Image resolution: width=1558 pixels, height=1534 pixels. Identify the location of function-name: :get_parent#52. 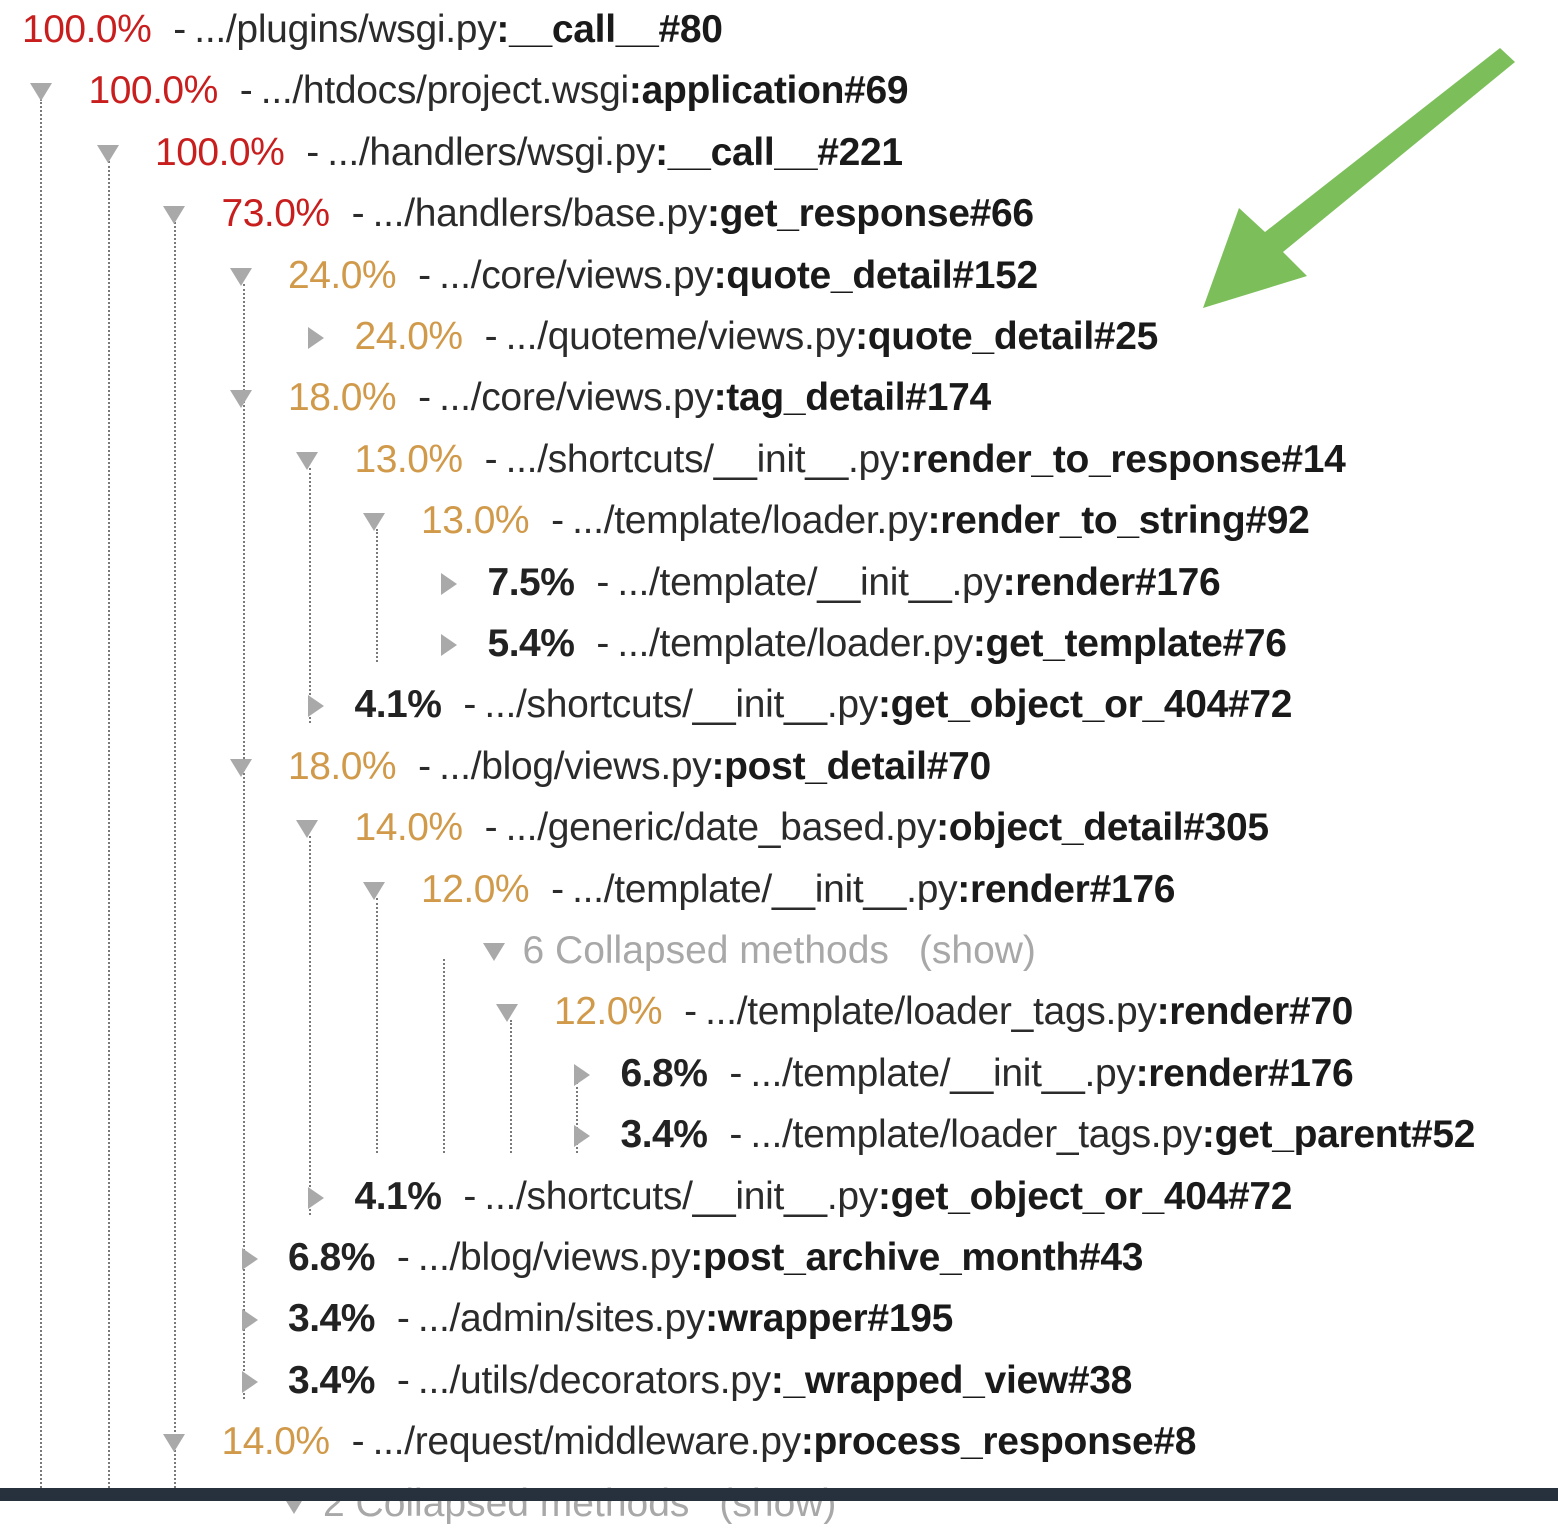
(1338, 1135).